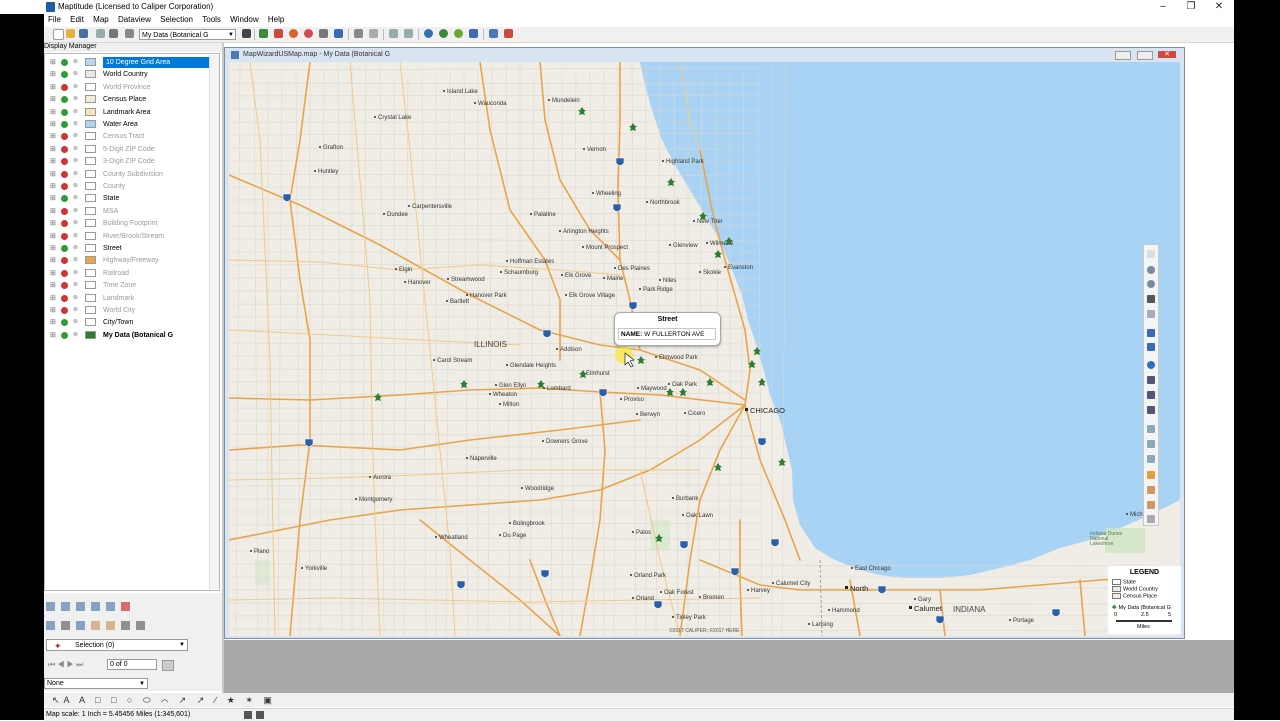 The width and height of the screenshot is (1280, 721). Describe the element at coordinates (132, 664) in the screenshot. I see `record-counter: 0 of 0` at that location.